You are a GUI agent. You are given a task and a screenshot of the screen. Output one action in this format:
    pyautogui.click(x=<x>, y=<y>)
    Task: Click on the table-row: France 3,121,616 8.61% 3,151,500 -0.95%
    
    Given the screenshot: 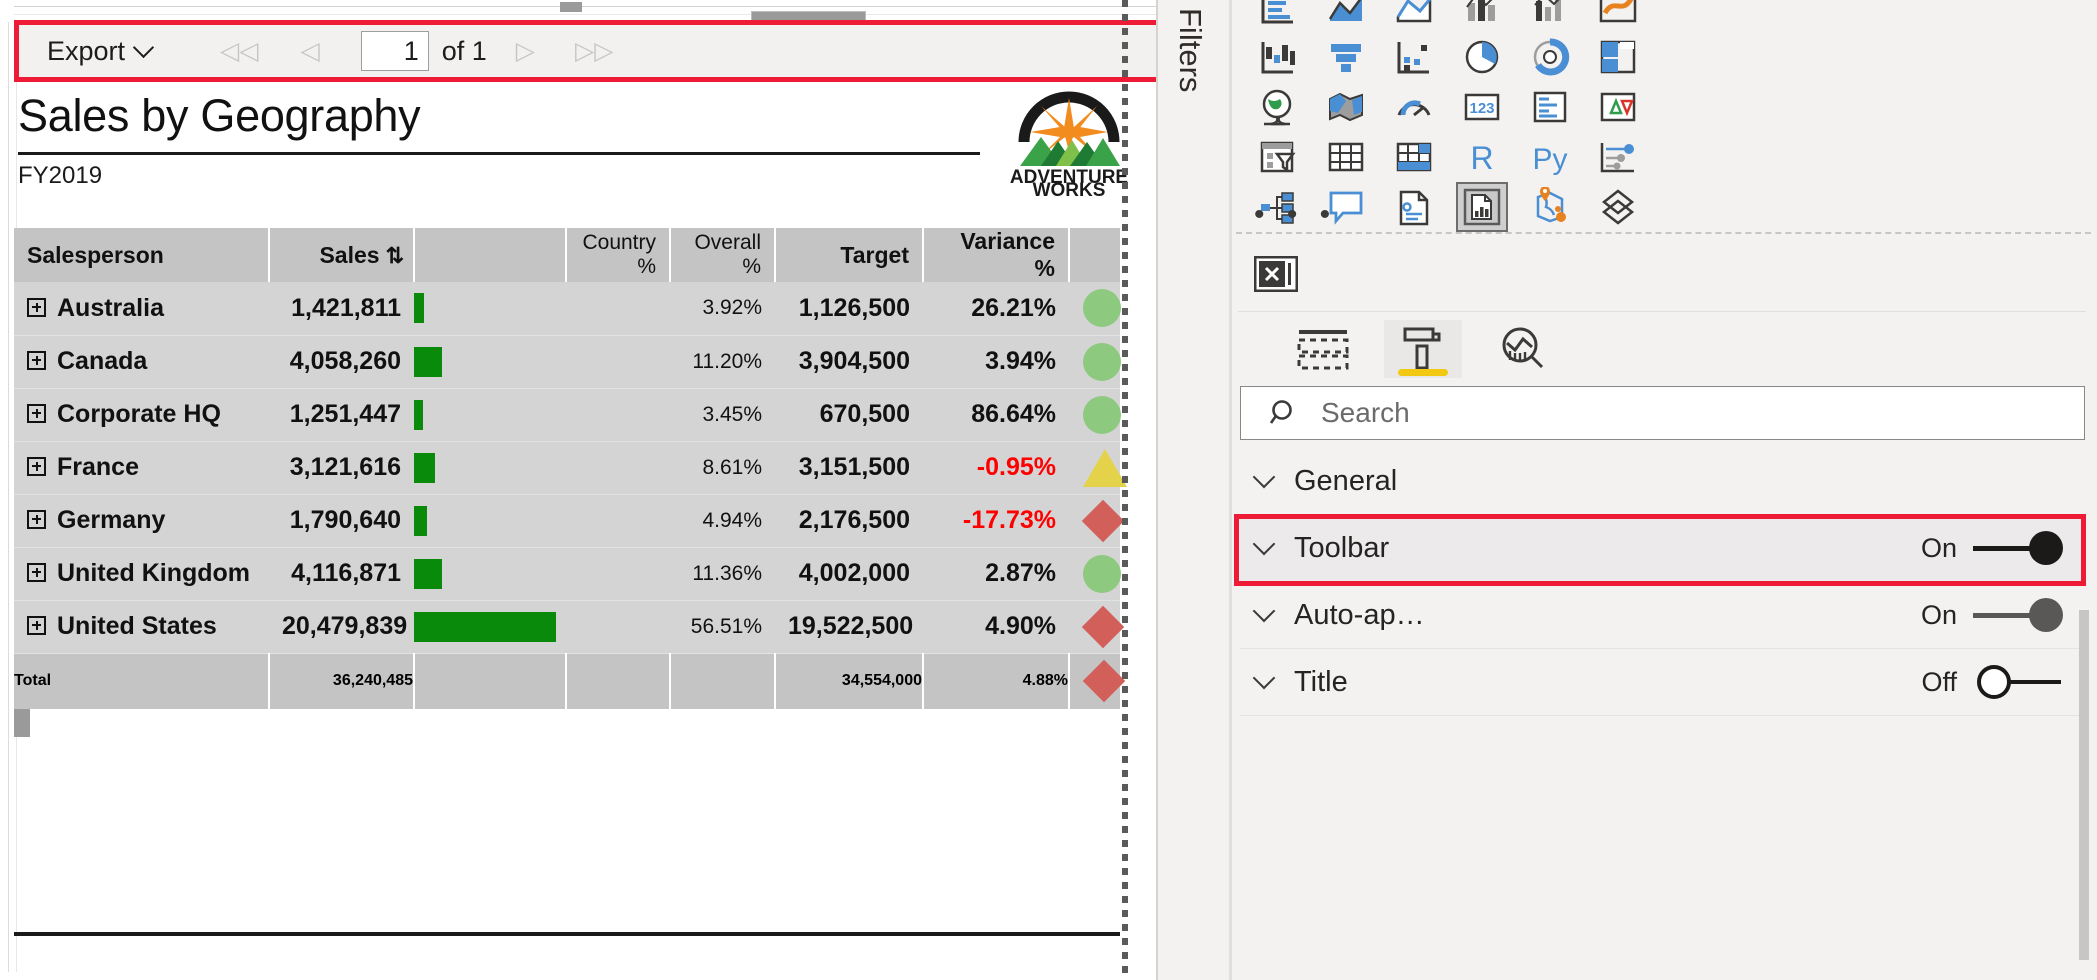 What is the action you would take?
    pyautogui.click(x=570, y=468)
    